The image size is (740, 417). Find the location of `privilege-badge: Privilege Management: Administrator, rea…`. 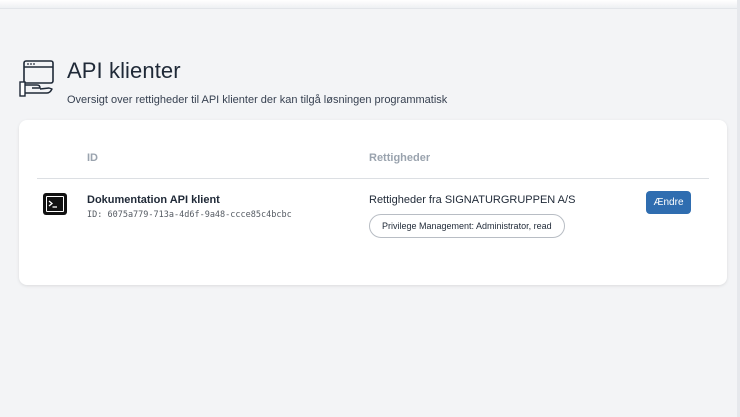

privilege-badge: Privilege Management: Administrator, rea… is located at coordinates (467, 226).